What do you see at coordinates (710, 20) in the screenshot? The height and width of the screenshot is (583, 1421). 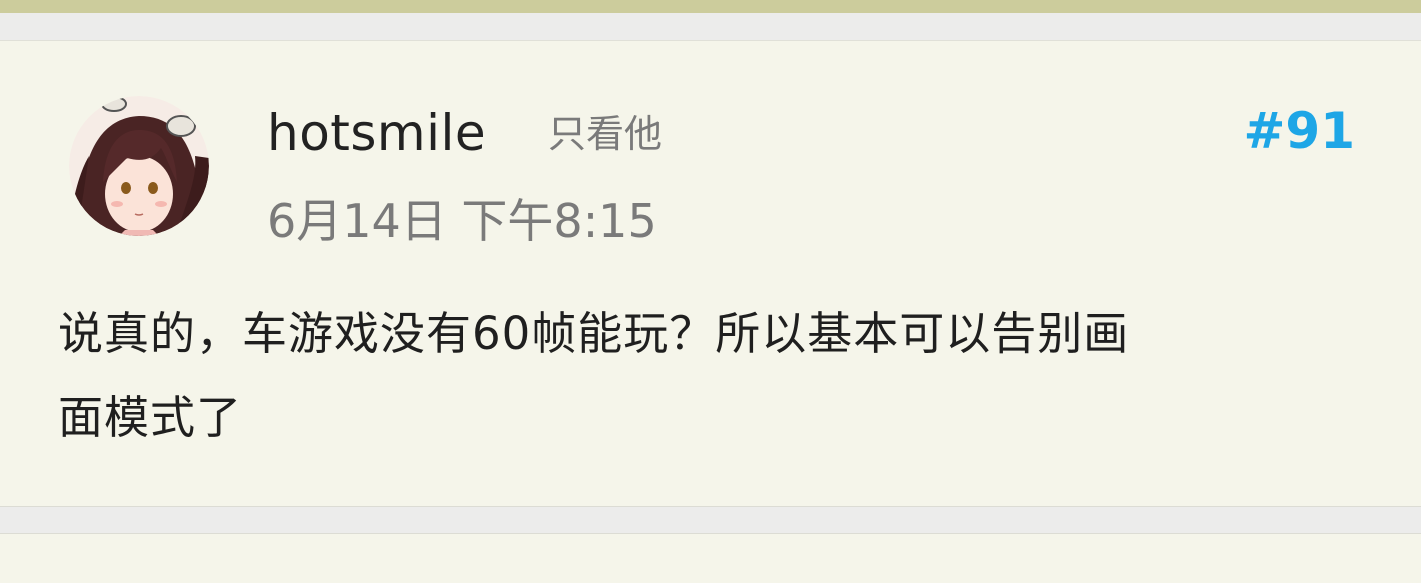 I see `previous-card-edge` at bounding box center [710, 20].